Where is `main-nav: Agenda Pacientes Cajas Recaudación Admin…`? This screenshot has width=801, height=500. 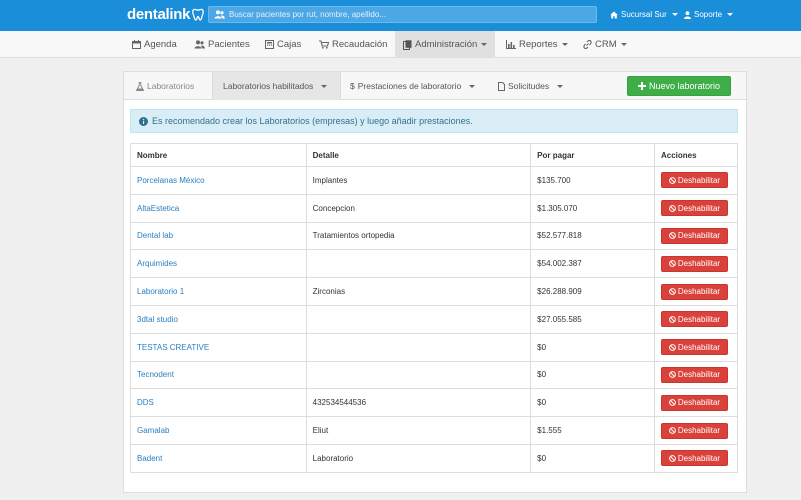 main-nav: Agenda Pacientes Cajas Recaudación Admin… is located at coordinates (400, 44).